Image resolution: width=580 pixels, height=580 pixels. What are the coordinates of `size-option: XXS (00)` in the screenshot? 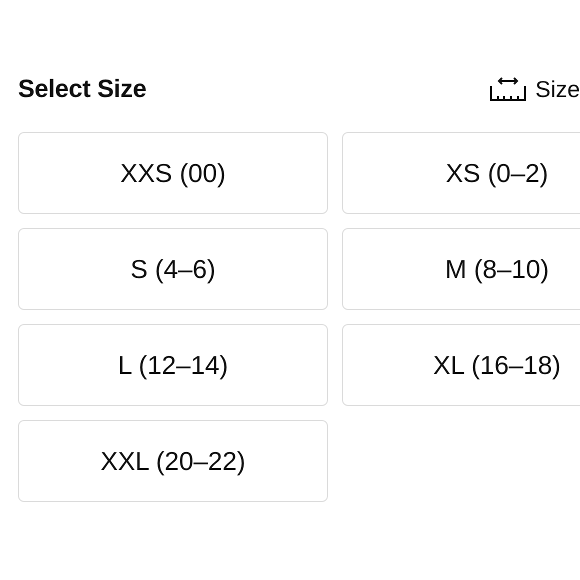 It's located at (173, 173).